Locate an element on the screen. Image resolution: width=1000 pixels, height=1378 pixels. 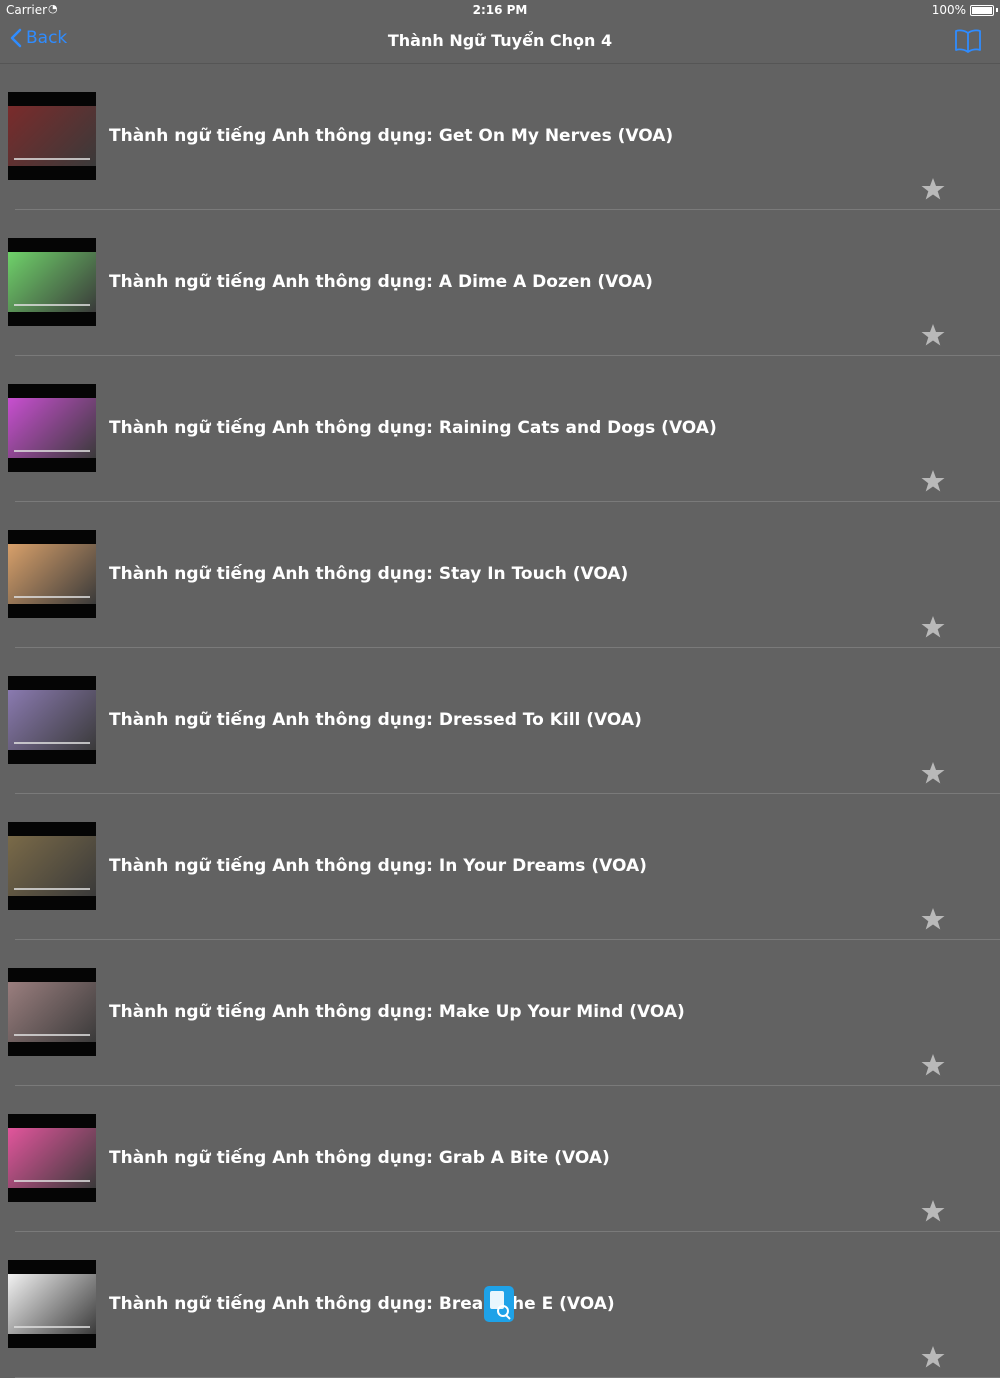
dictionary-lookup-icon is located at coordinates (499, 1304).